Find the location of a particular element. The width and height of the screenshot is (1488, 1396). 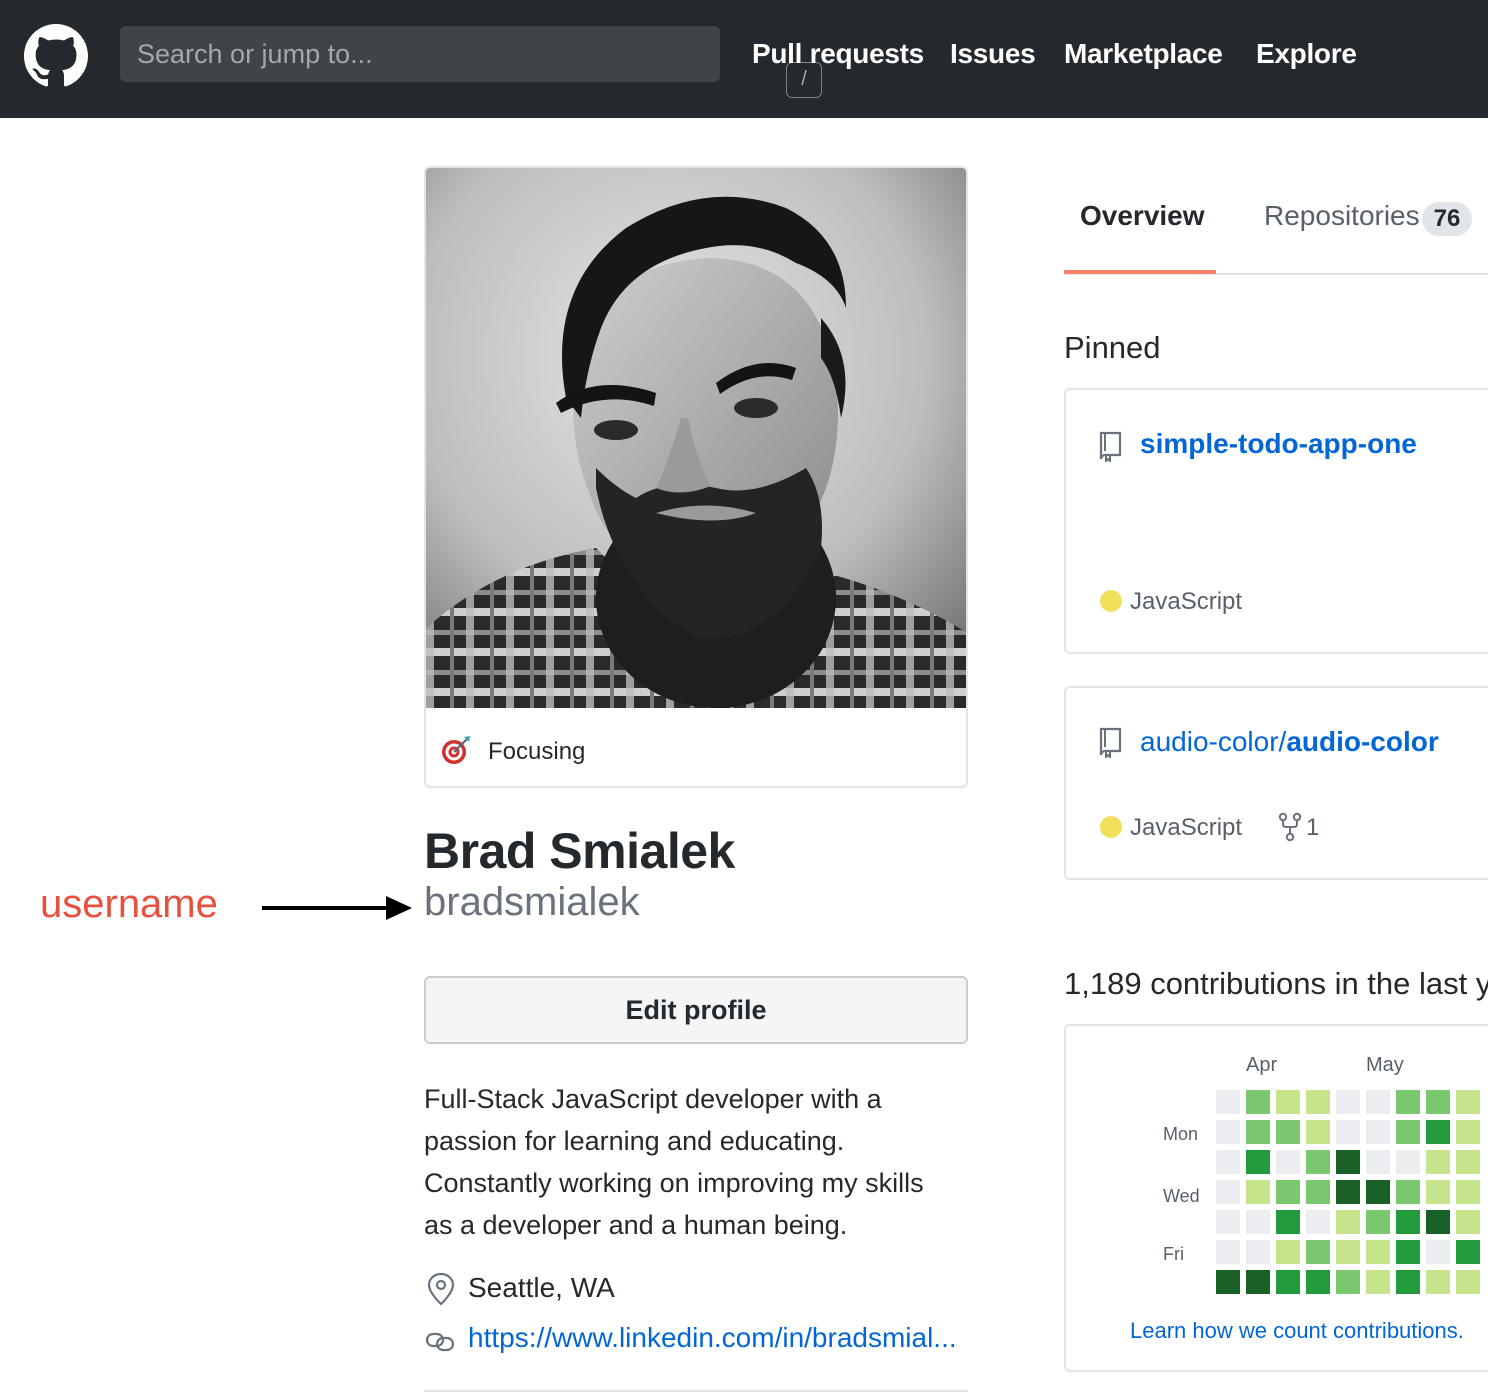

location-pin-icon is located at coordinates (441, 1289).